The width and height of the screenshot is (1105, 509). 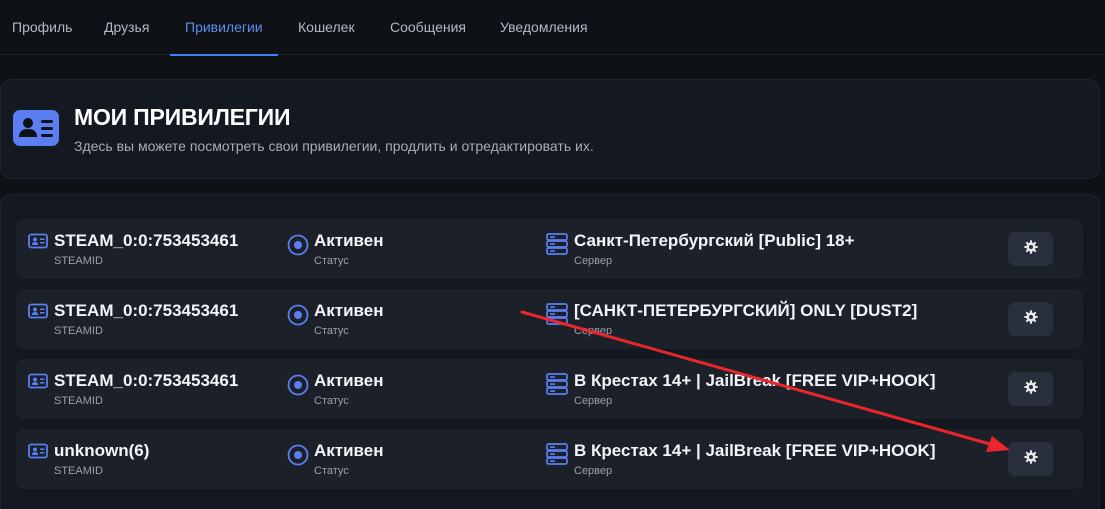 What do you see at coordinates (224, 28) in the screenshot?
I see `tab-privileges: Привилегии` at bounding box center [224, 28].